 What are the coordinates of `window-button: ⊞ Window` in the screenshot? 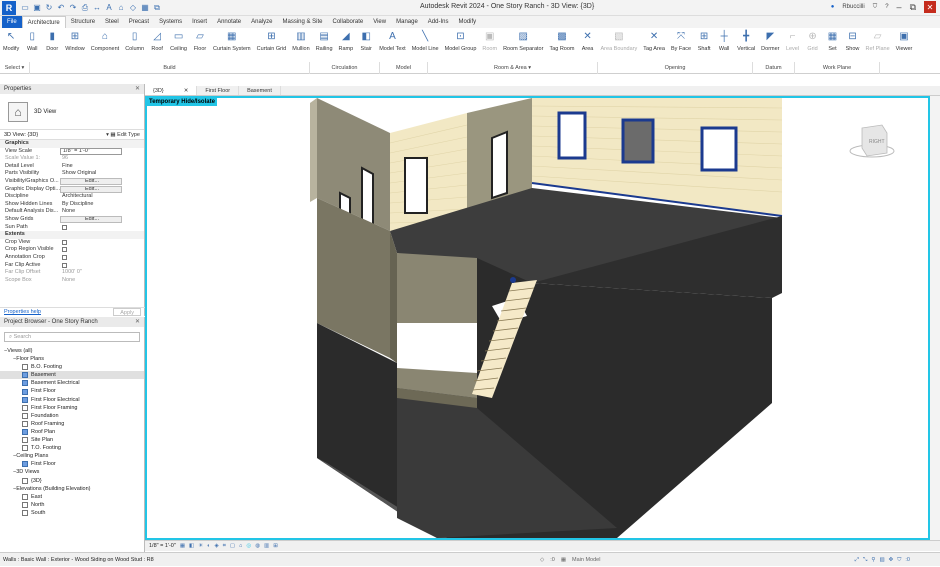 It's located at (75, 41).